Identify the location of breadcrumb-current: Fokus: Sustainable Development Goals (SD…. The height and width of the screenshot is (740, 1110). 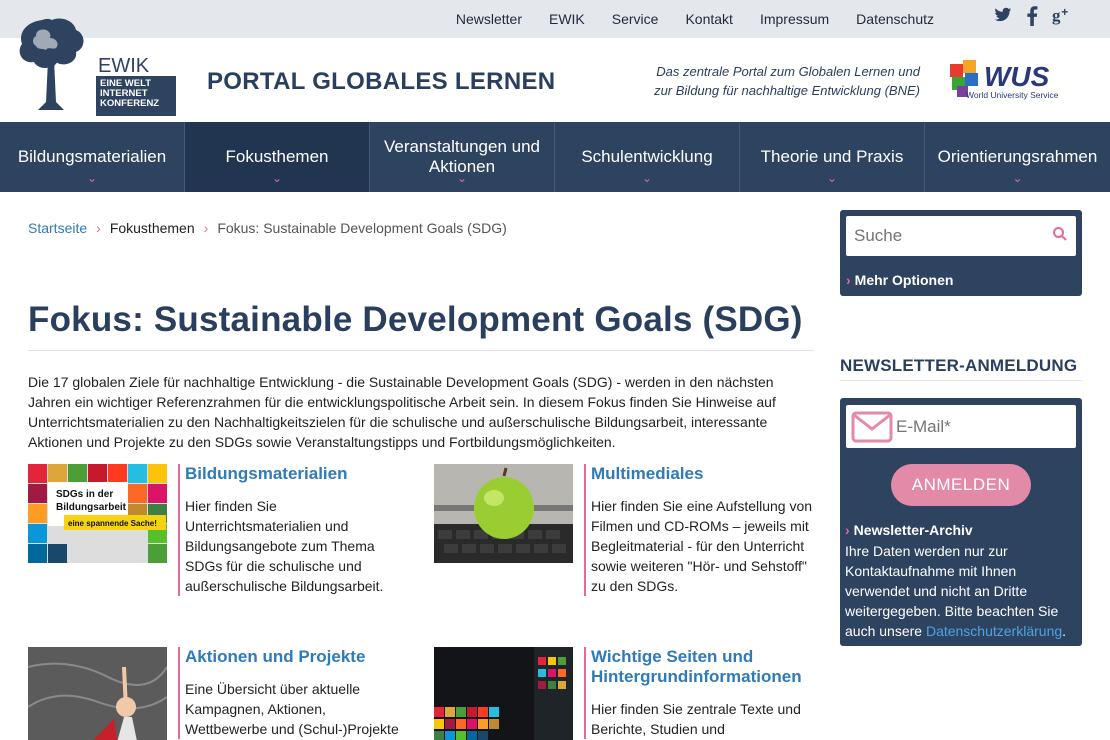
(362, 228).